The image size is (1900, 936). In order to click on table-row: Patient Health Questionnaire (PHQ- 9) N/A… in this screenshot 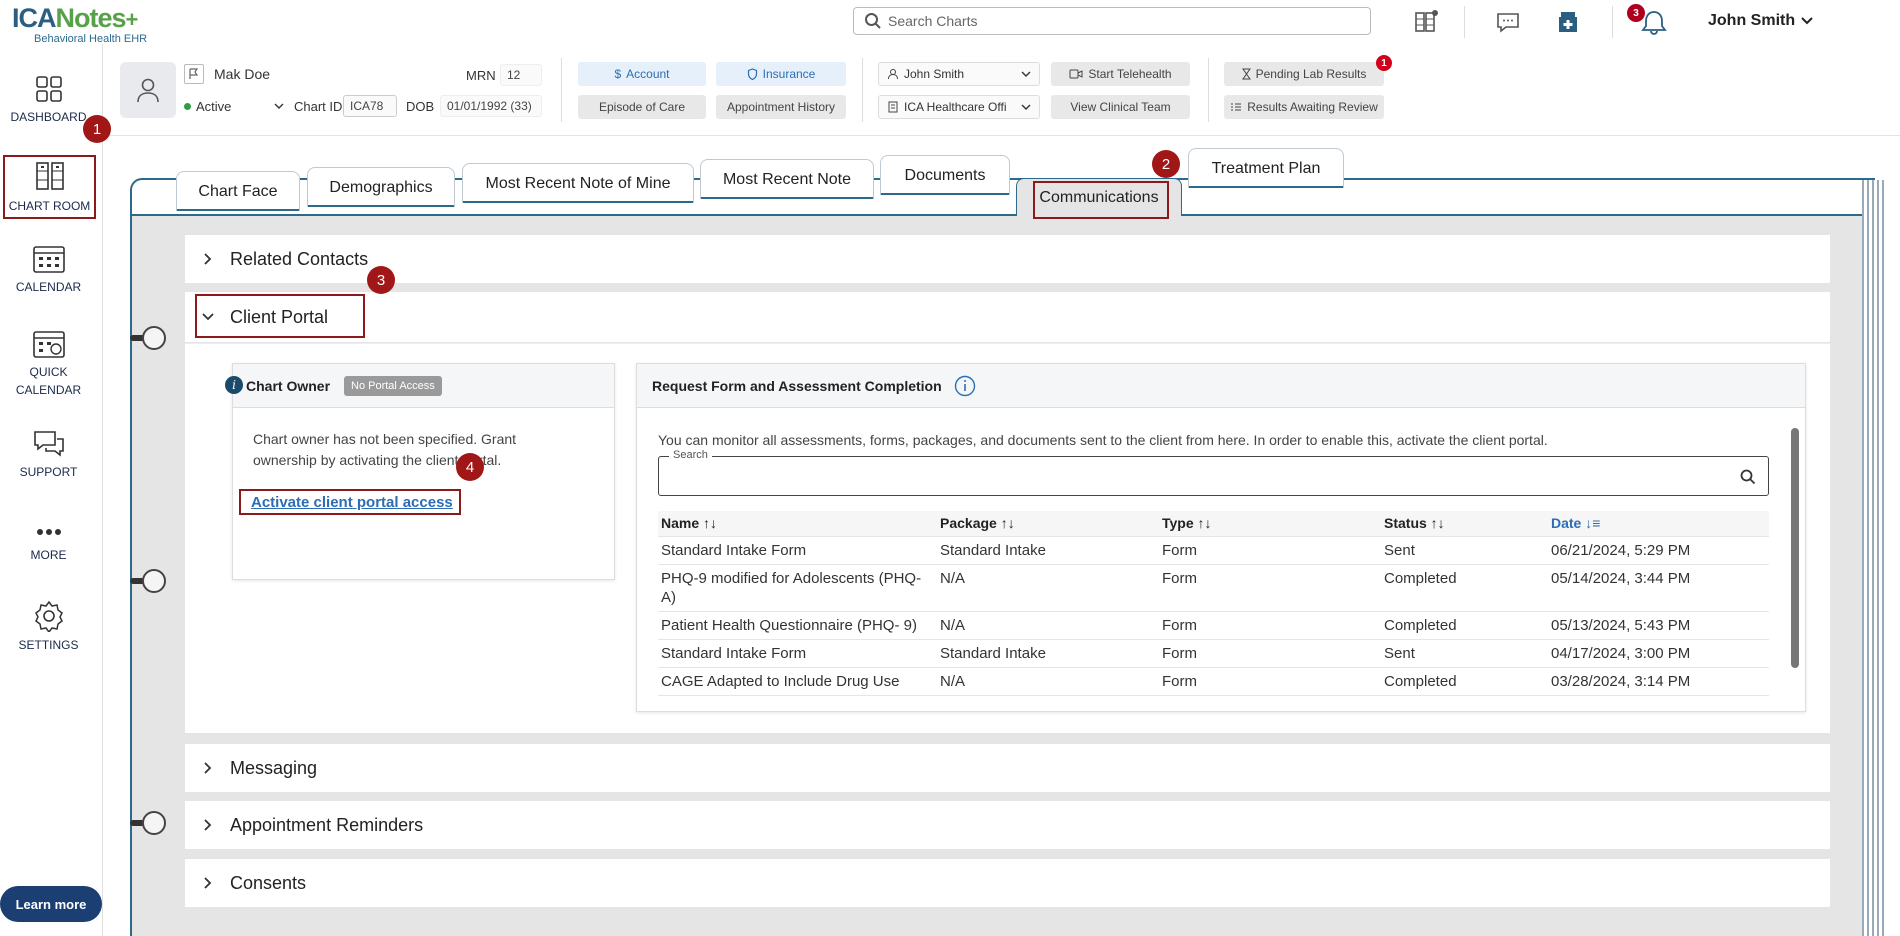, I will do `click(1213, 626)`.